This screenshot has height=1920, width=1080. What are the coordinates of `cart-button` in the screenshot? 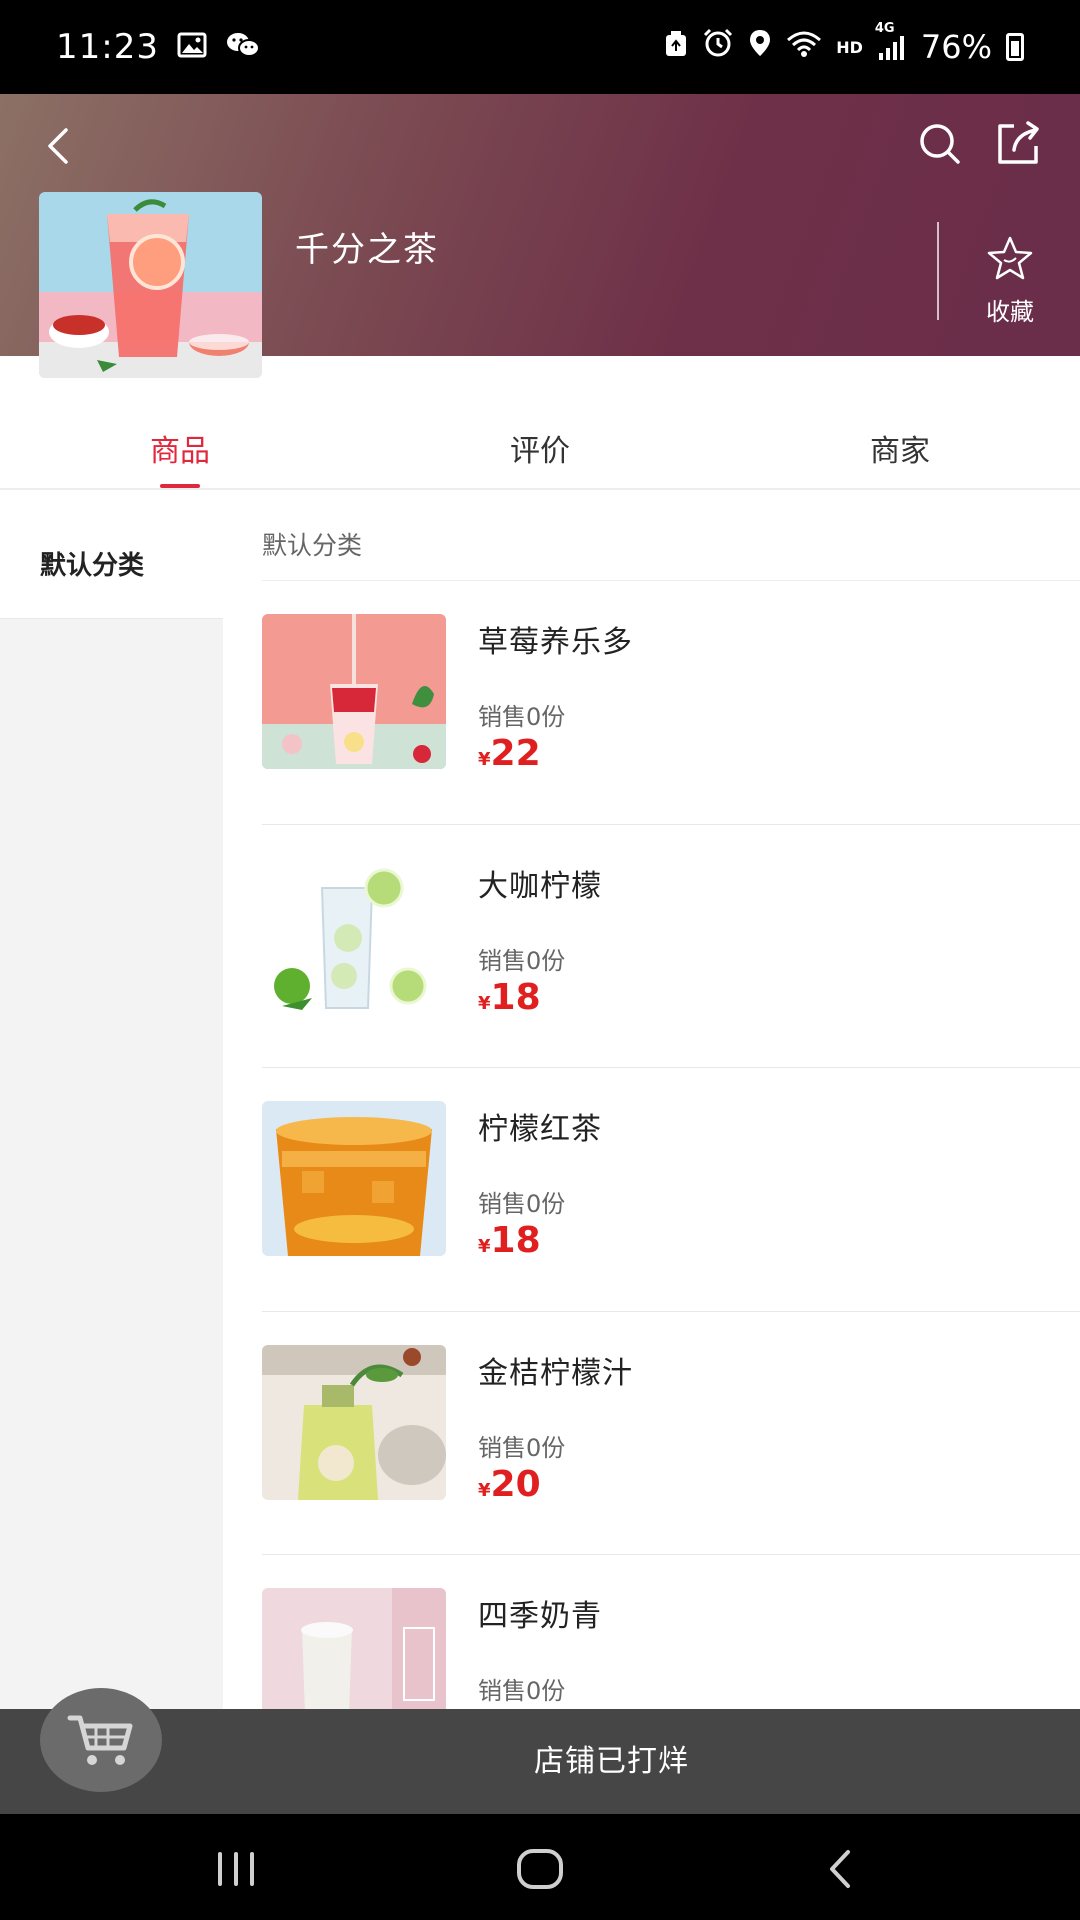 It's located at (101, 1740).